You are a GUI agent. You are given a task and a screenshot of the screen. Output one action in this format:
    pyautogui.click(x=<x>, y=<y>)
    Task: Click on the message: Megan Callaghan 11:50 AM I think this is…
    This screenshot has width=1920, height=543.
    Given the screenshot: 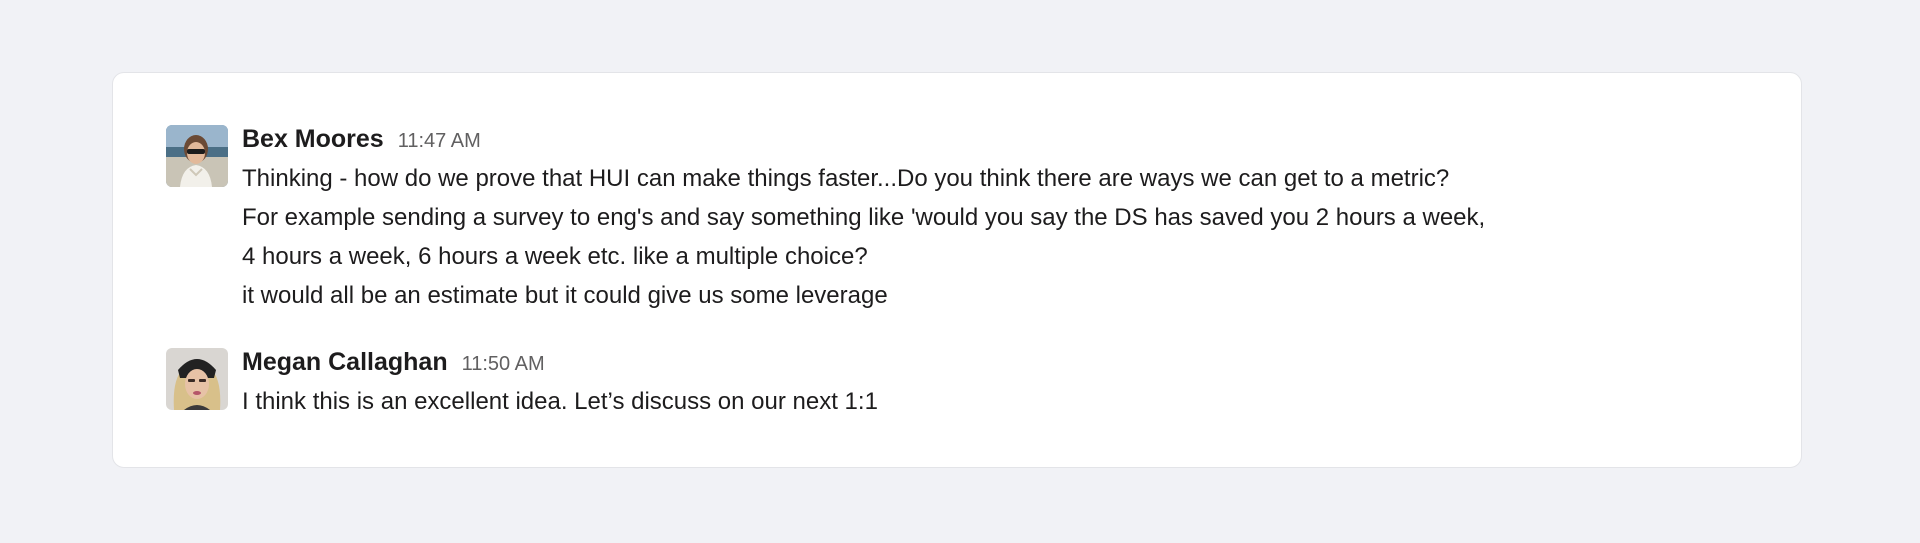 What is the action you would take?
    pyautogui.click(x=522, y=384)
    